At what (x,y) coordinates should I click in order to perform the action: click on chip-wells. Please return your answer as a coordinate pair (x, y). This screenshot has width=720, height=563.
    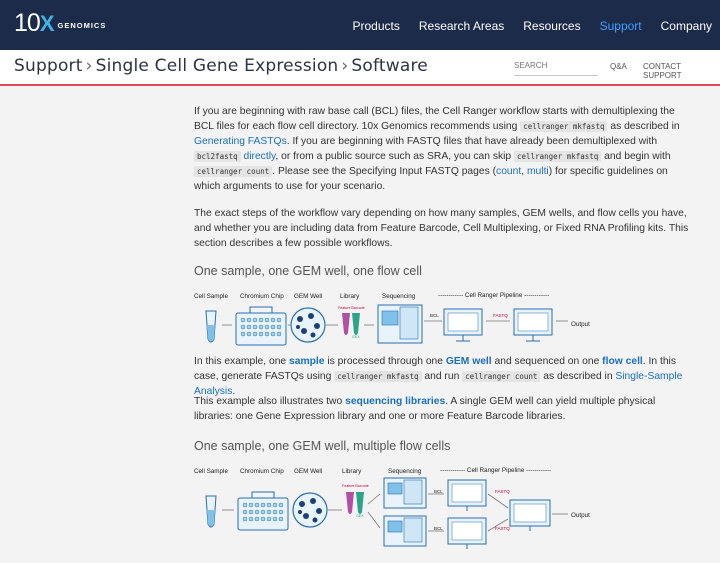
    Looking at the image, I should click on (261, 327).